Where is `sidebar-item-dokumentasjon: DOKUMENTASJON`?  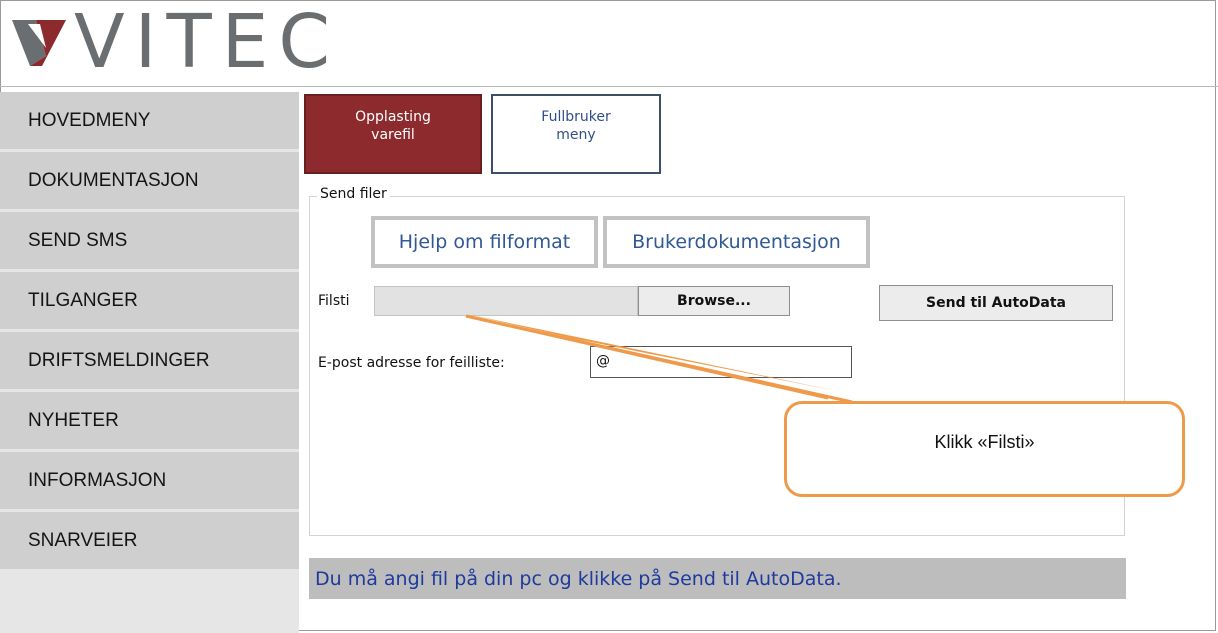 sidebar-item-dokumentasjon: DOKUMENTASJON is located at coordinates (149, 180).